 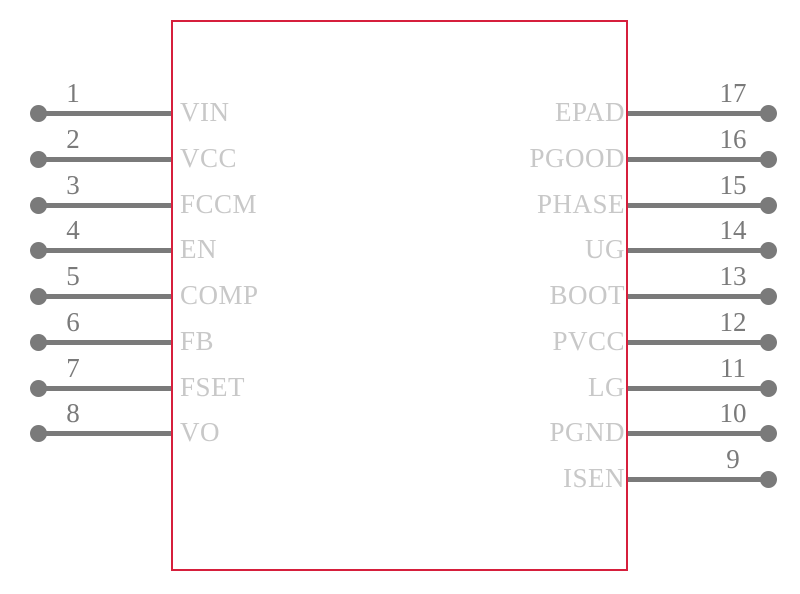 What do you see at coordinates (200, 432) in the screenshot?
I see `pin-label-vo: VO` at bounding box center [200, 432].